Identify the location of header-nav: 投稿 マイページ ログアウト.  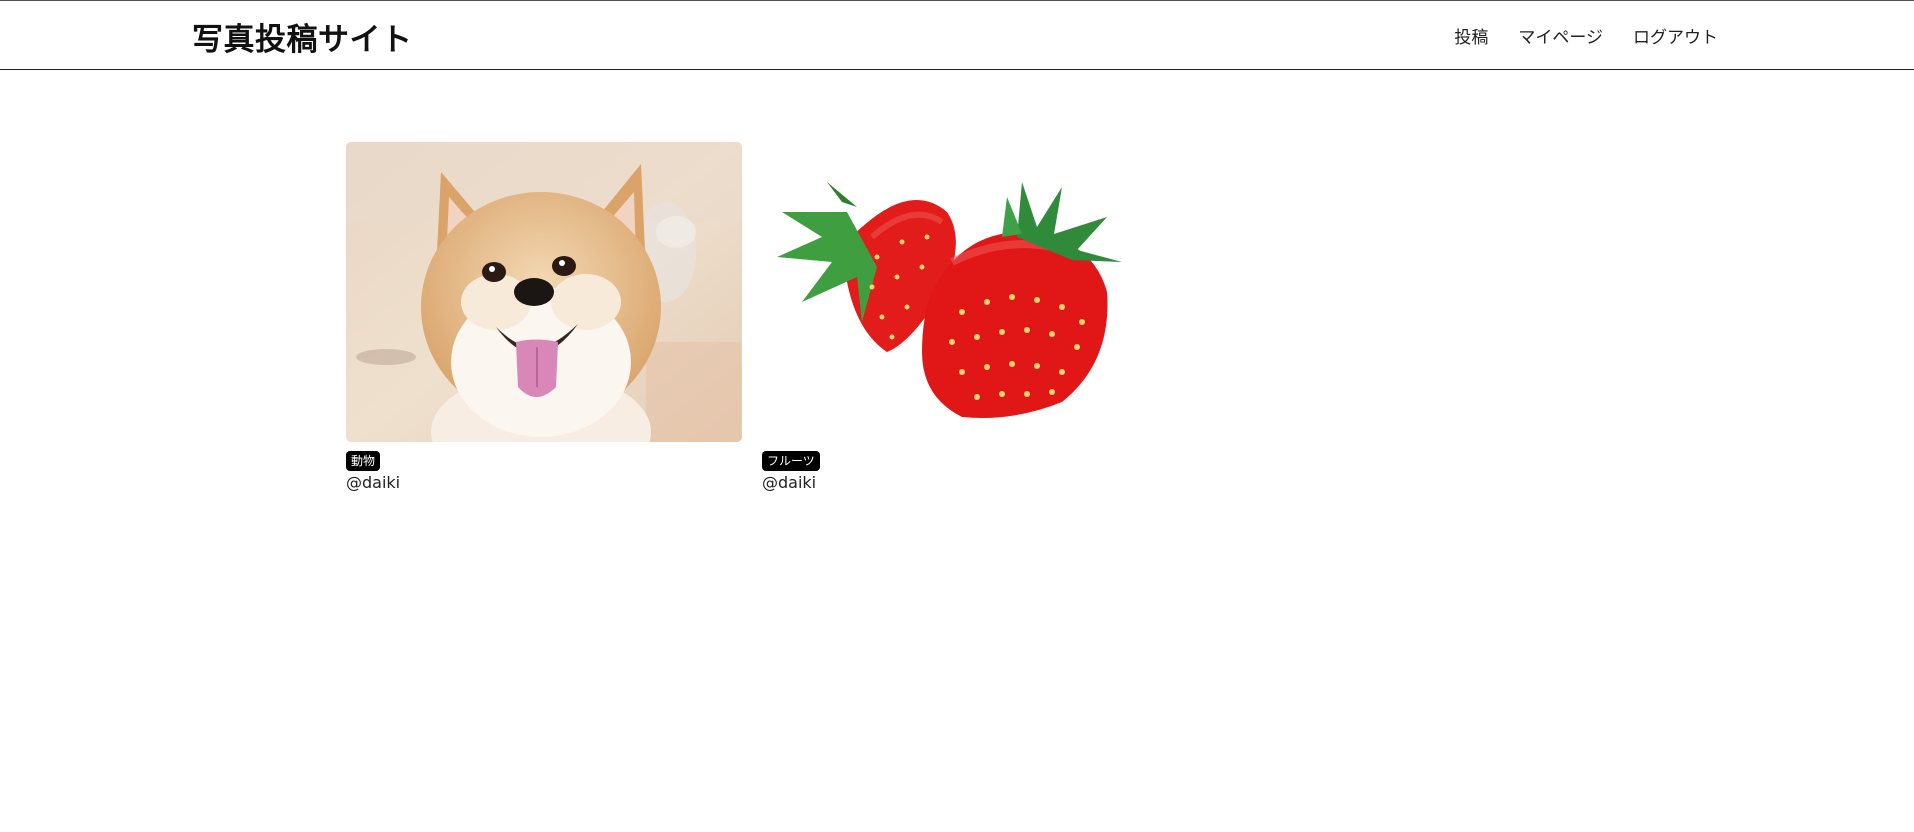
(1586, 35).